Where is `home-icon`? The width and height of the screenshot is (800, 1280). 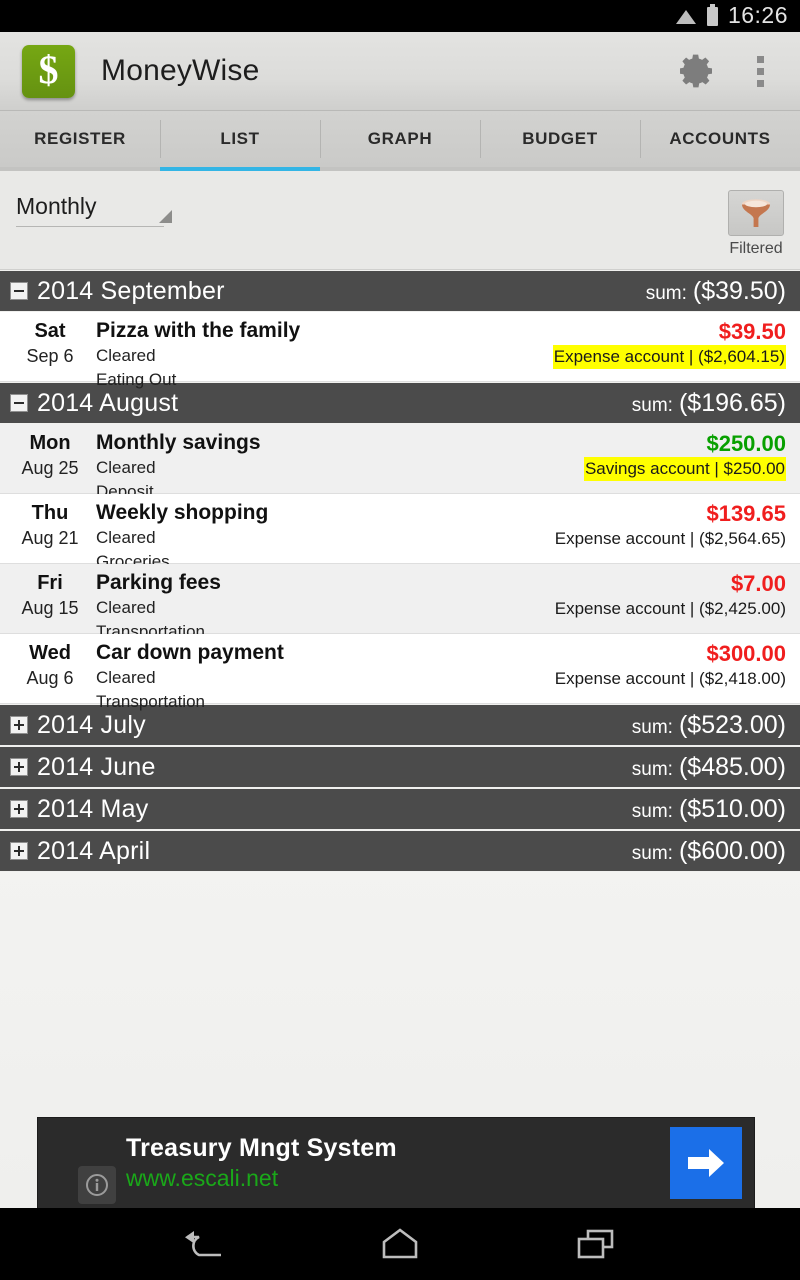 home-icon is located at coordinates (400, 1244).